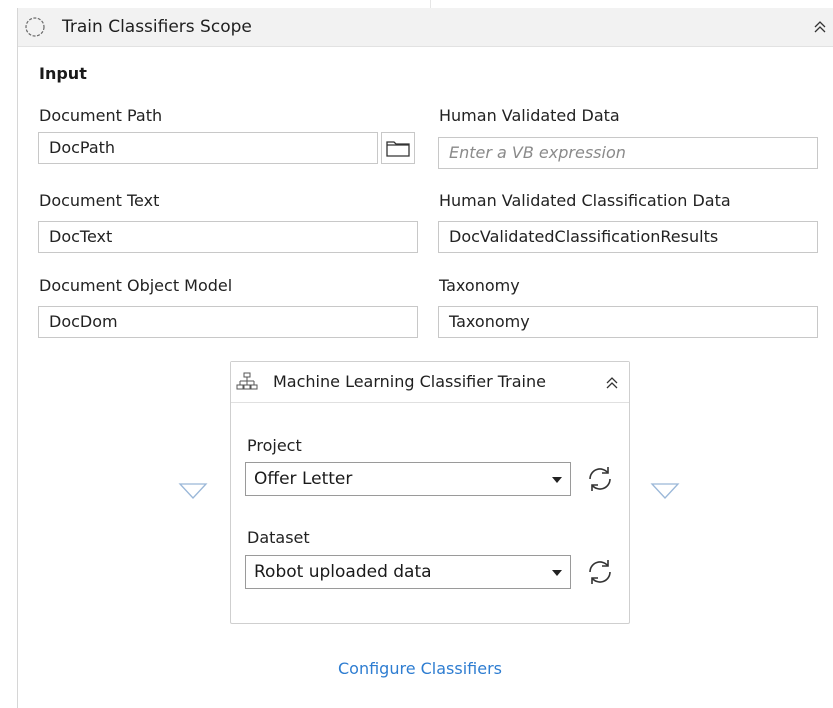  Describe the element at coordinates (136, 285) in the screenshot. I see `document-object-model-label: Document Object Model` at that location.